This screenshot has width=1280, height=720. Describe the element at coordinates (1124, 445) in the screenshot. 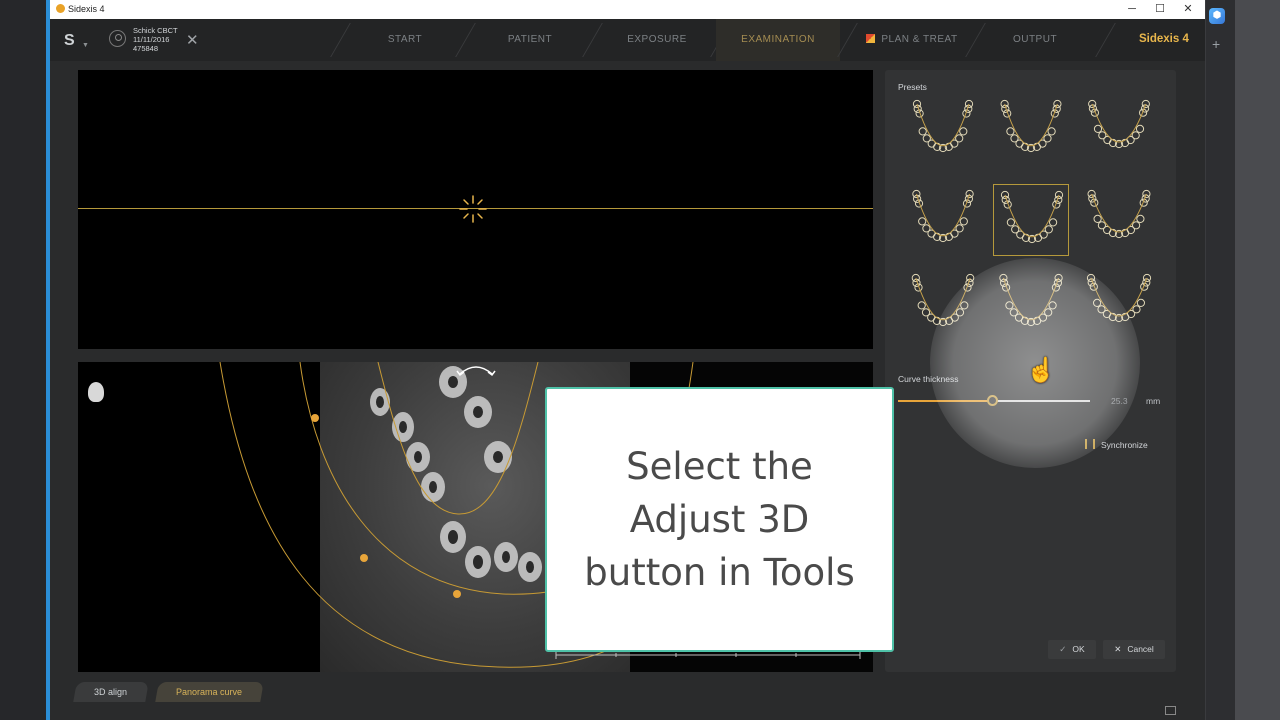

I see `synchronize-label: Synchronize` at that location.